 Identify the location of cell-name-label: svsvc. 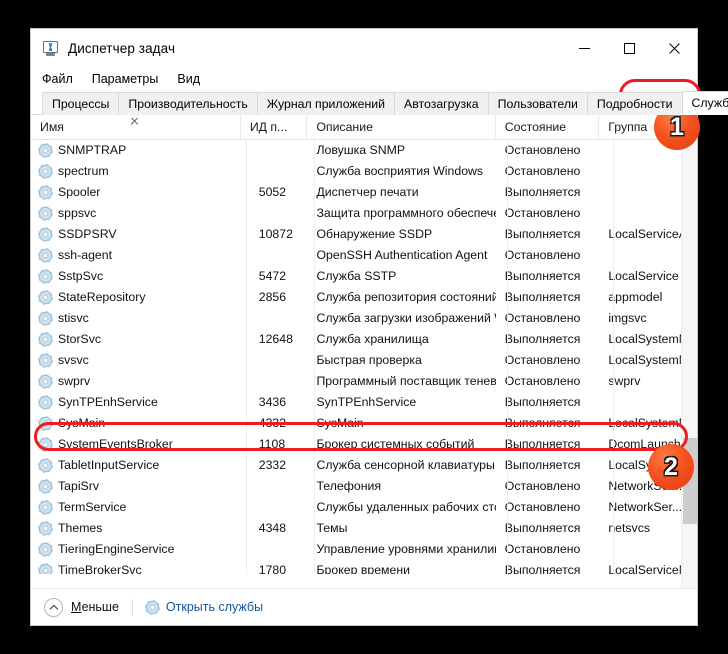
(73, 360).